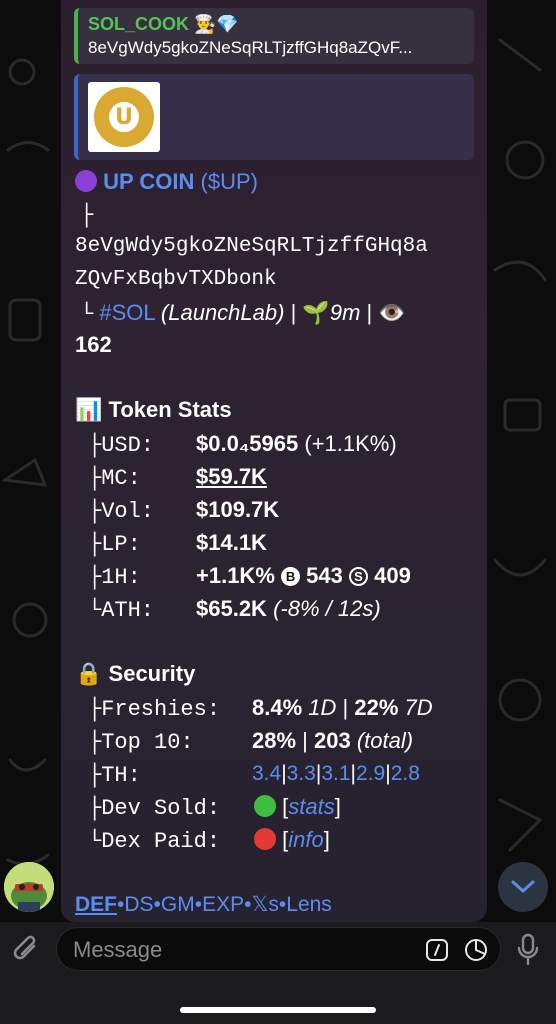  Describe the element at coordinates (251, 246) in the screenshot. I see `token-address-line1: 8eVgWdy5gkoZNeSqRLTjzffGHq8a` at that location.